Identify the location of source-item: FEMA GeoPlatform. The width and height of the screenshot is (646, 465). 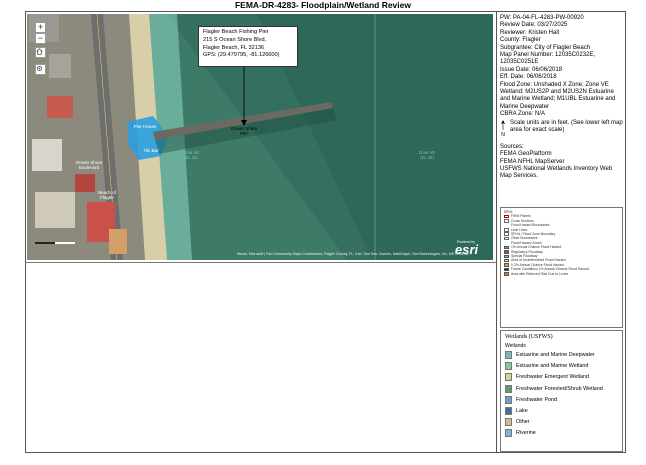
(526, 154).